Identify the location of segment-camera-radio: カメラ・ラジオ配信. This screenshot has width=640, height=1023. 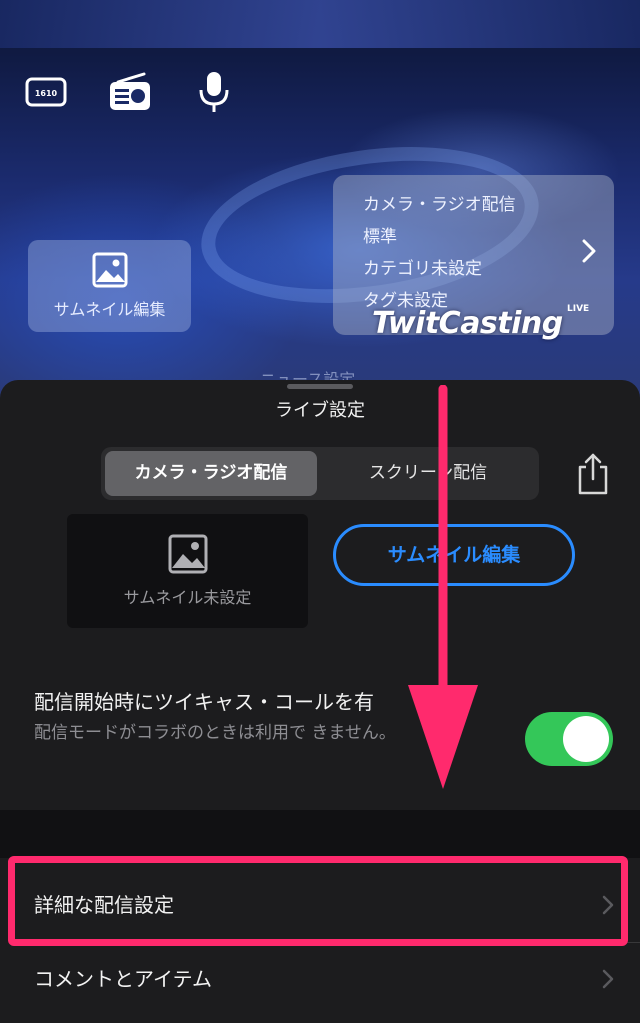
(211, 473).